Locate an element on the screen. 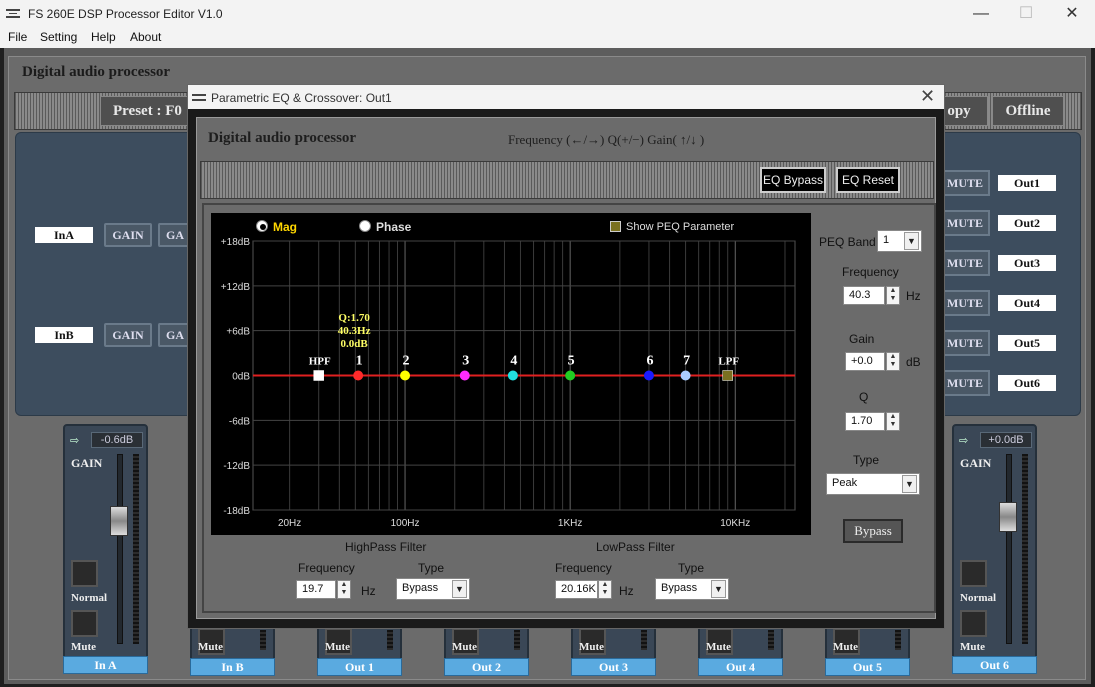 The image size is (1095, 687). handle-label: 1 is located at coordinates (359, 361).